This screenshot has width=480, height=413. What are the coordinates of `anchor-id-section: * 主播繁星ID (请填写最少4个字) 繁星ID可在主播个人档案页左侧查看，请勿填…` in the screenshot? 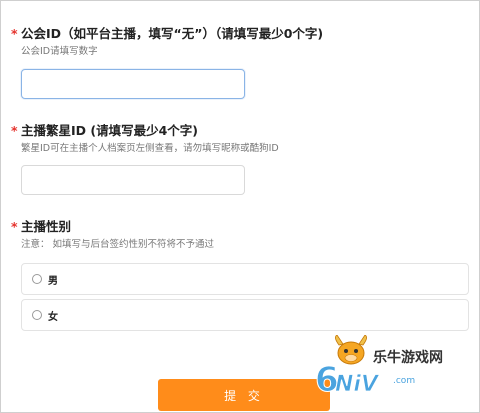 It's located at (240, 139).